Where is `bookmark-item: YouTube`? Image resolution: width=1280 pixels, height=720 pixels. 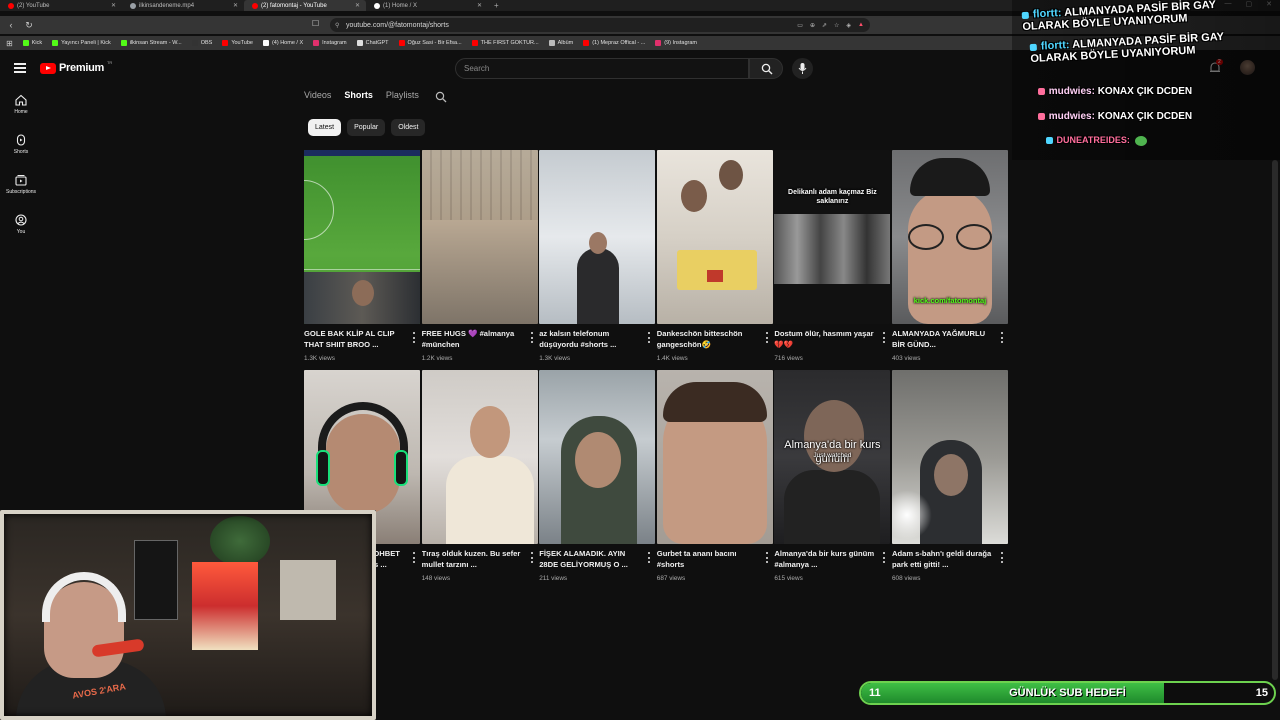
bookmark-item: YouTube is located at coordinates (237, 43).